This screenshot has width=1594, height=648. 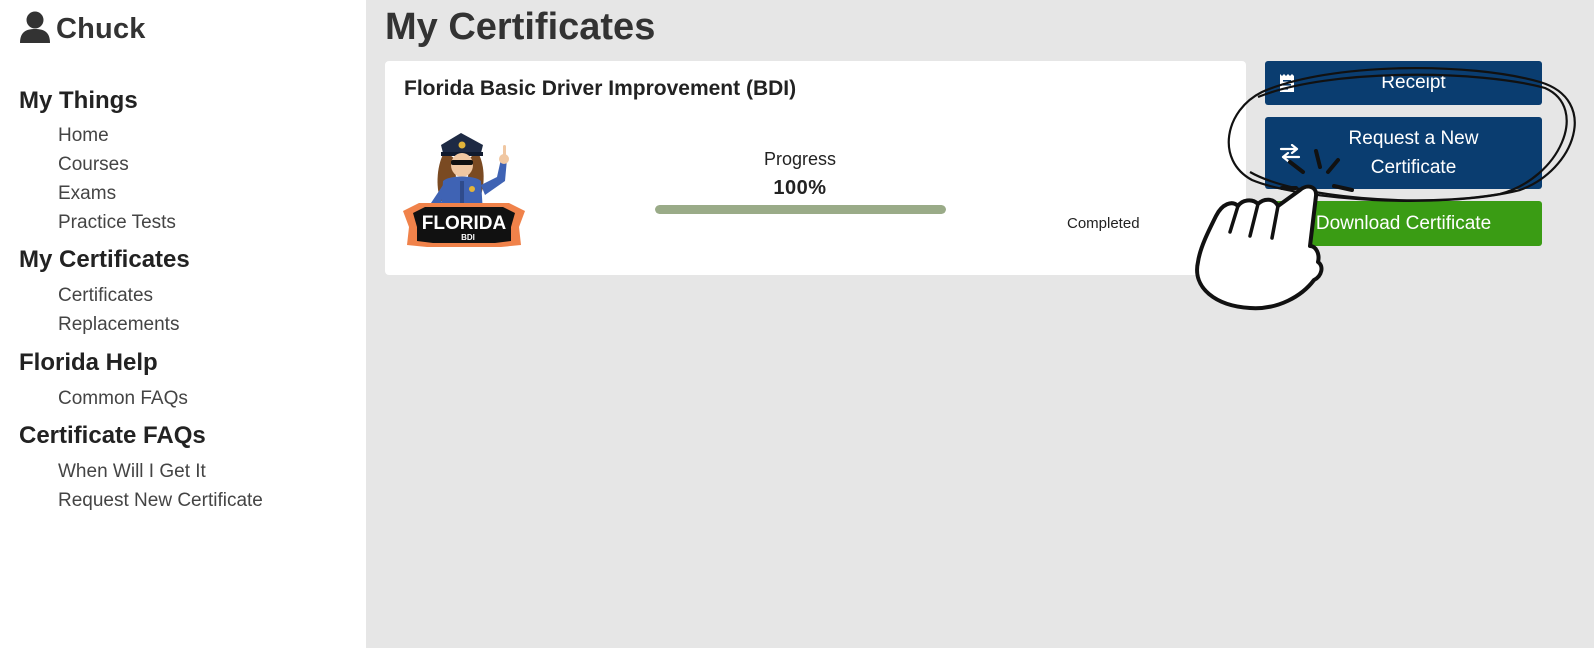 I want to click on receipt-button: Receipt, so click(x=1403, y=83).